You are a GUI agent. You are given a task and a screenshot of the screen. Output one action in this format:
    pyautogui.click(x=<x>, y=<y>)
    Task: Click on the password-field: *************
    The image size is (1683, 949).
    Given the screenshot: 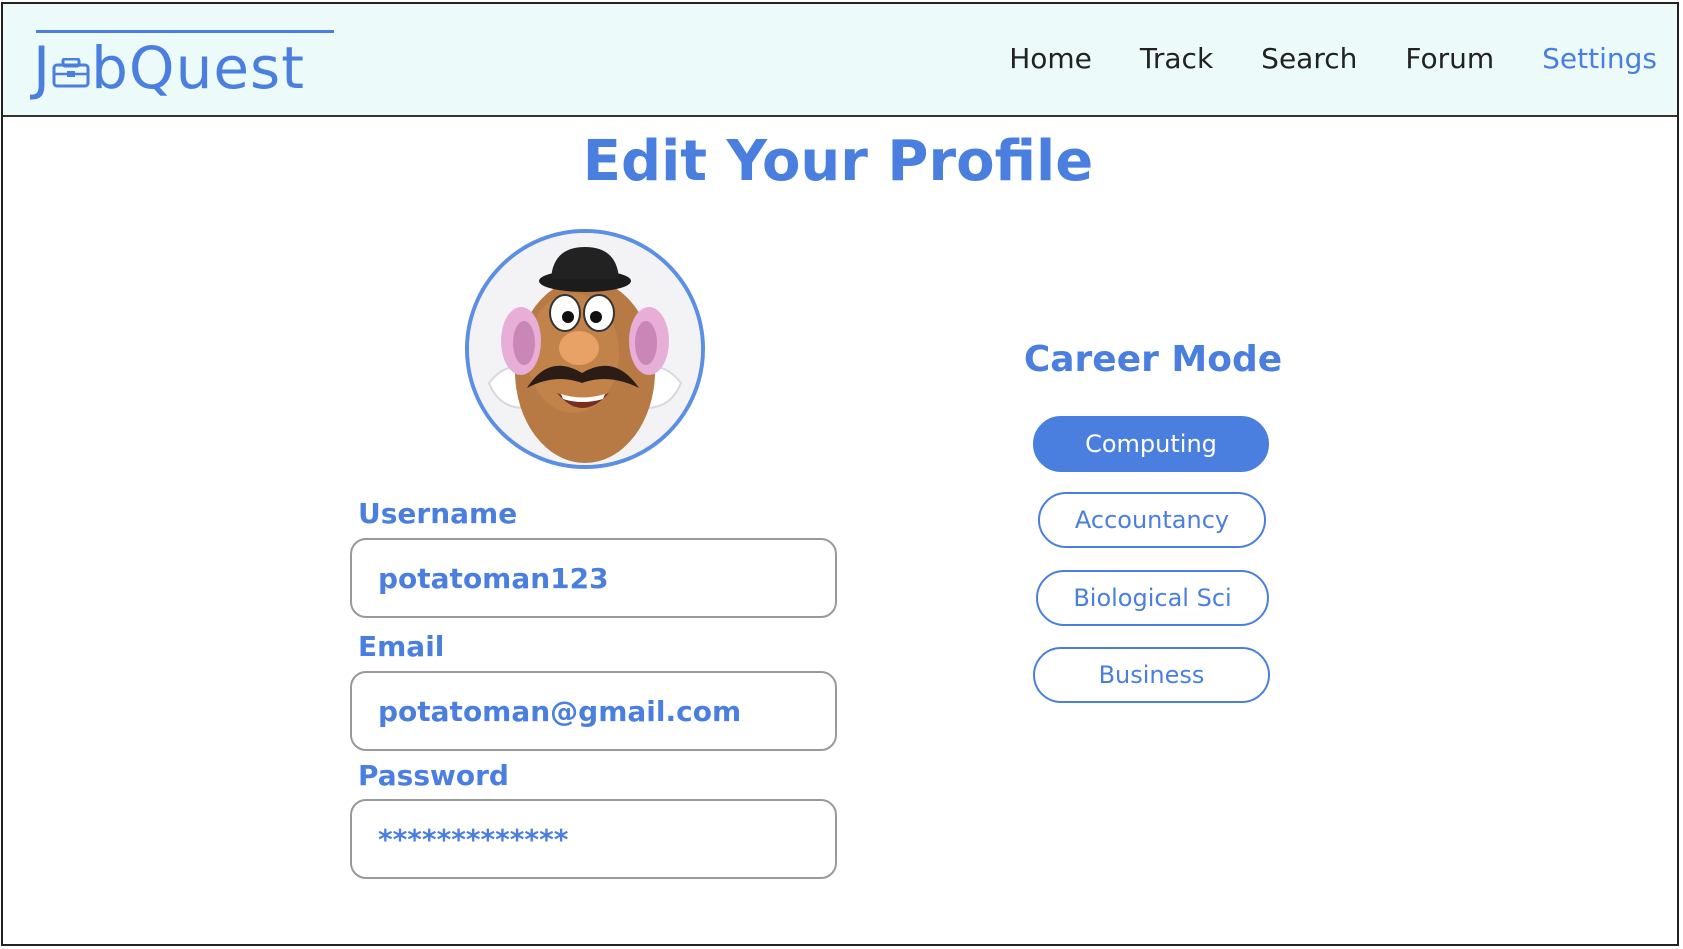 What is the action you would take?
    pyautogui.click(x=593, y=839)
    